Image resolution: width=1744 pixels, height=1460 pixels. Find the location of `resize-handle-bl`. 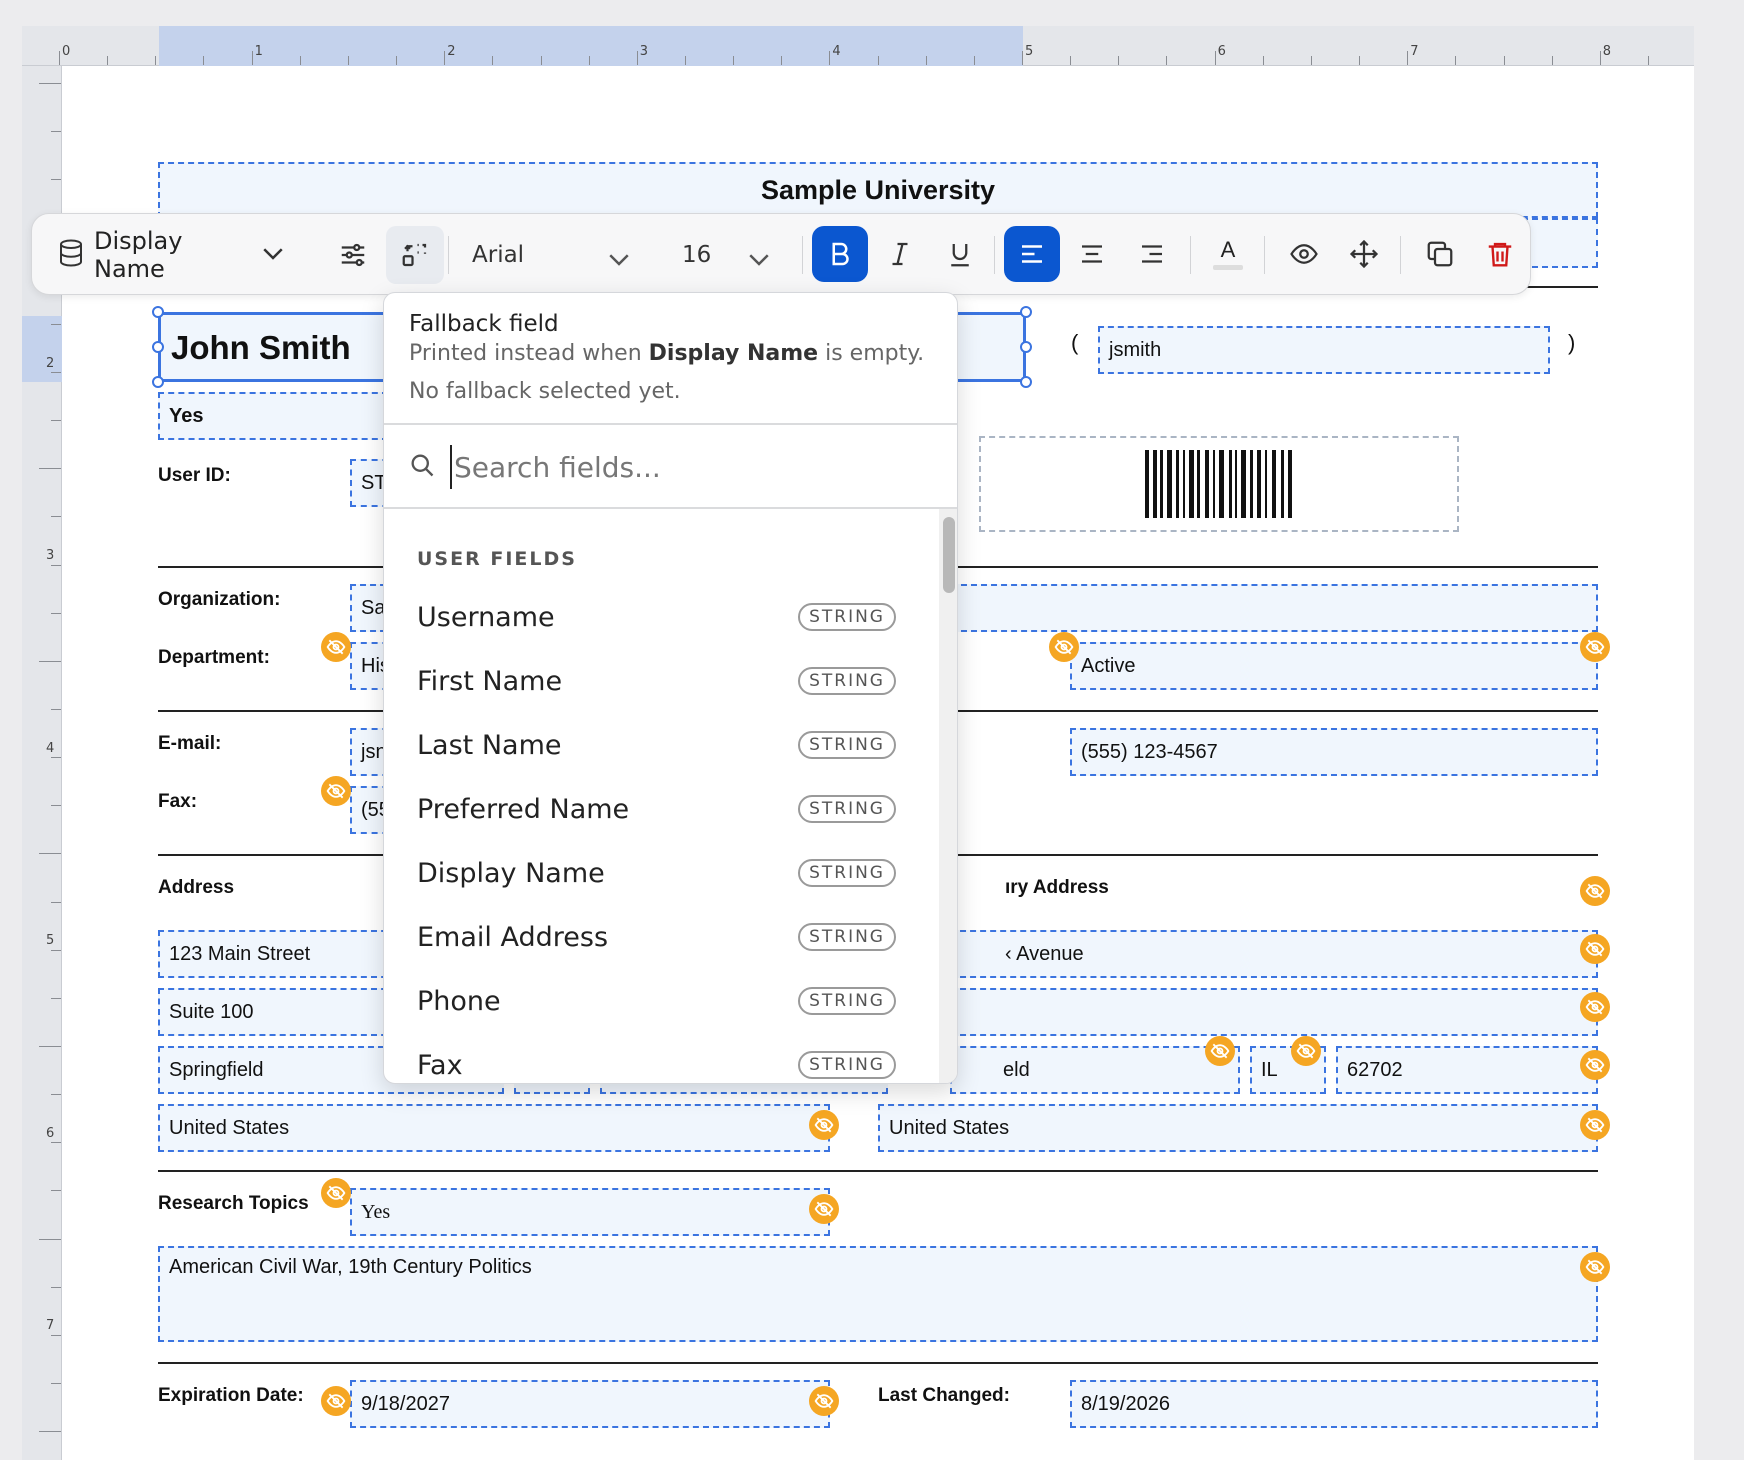

resize-handle-bl is located at coordinates (158, 382).